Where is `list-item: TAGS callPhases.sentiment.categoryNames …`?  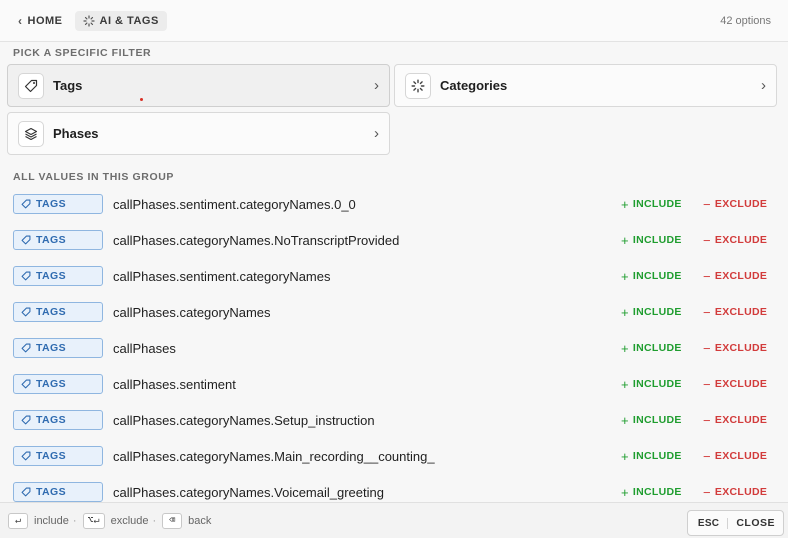 list-item: TAGS callPhases.sentiment.categoryNames … is located at coordinates (394, 276).